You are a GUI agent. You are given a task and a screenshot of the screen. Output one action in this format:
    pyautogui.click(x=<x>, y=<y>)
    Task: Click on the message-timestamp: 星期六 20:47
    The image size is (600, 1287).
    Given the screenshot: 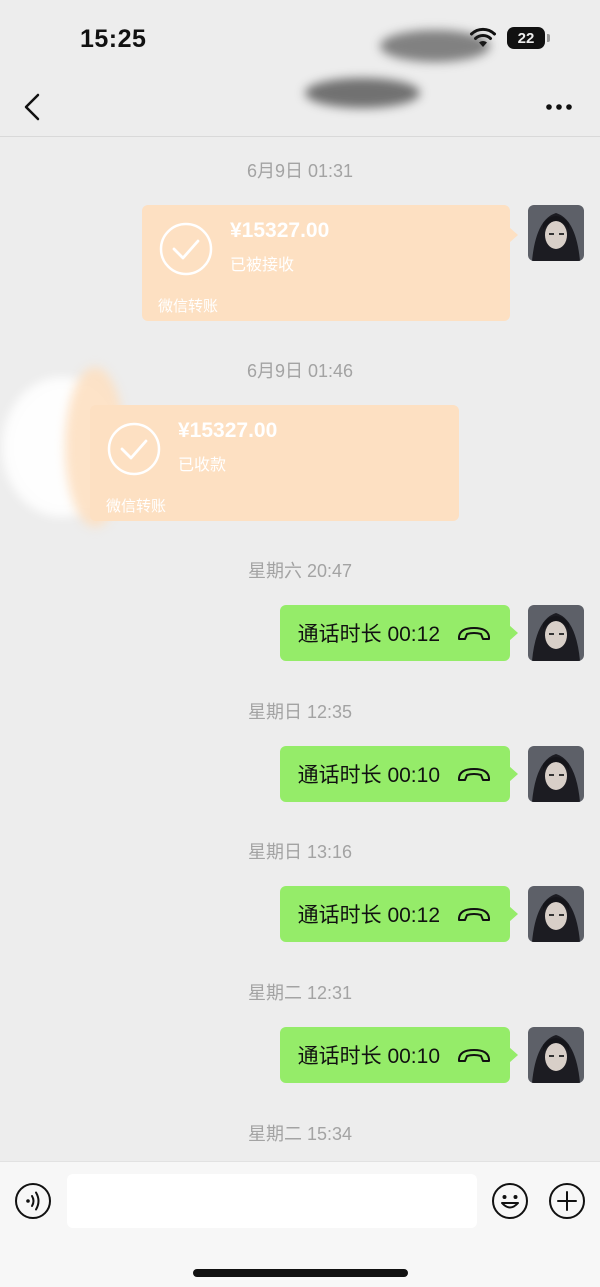 What is the action you would take?
    pyautogui.click(x=300, y=571)
    